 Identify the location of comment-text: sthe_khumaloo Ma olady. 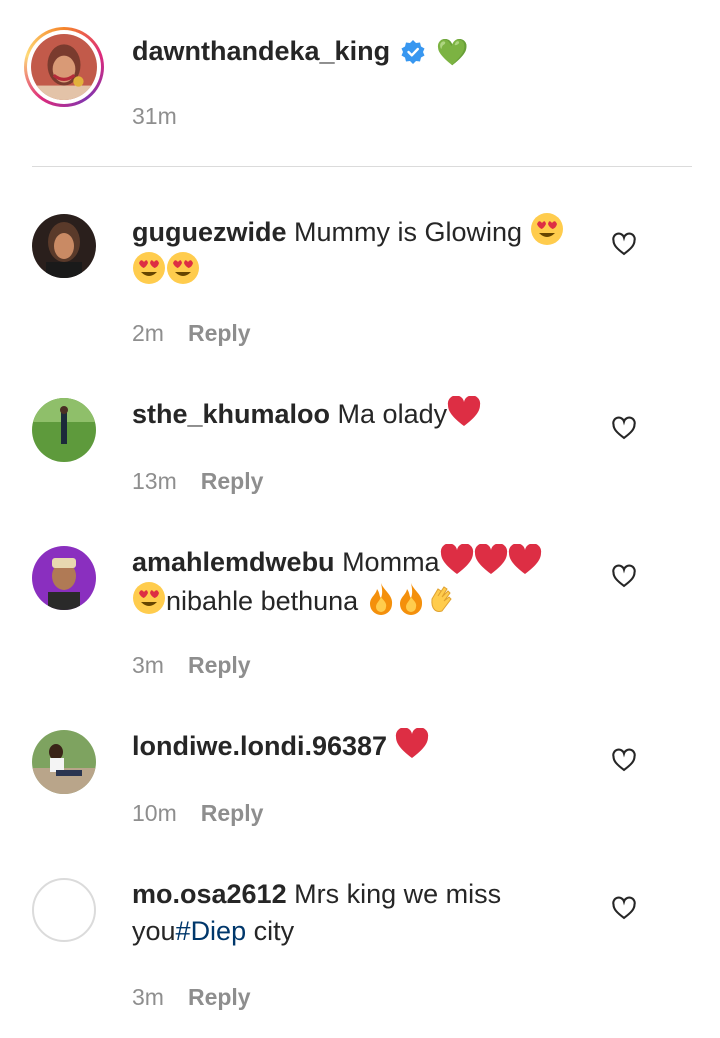
(362, 414).